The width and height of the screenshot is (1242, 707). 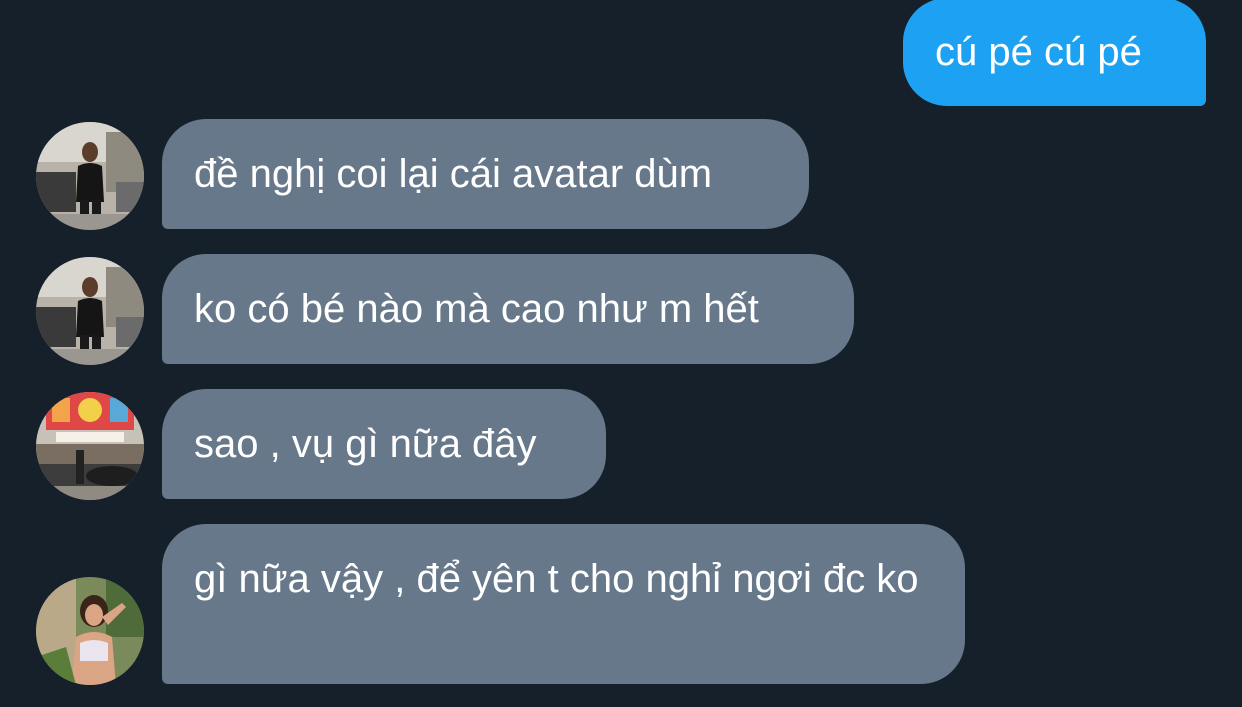 I want to click on incoming-message-bubble: đề nghị coi lại cái avatar dùm, so click(x=485, y=174).